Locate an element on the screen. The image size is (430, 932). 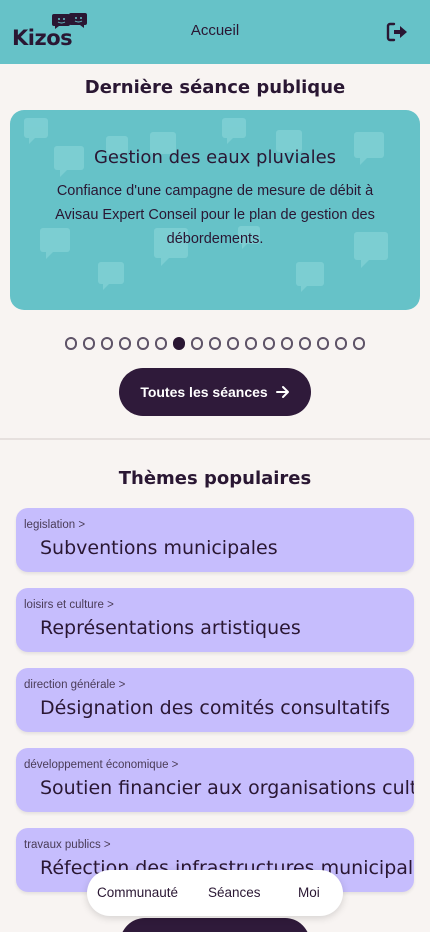
theme-name: Désignation des comités consultatifs is located at coordinates (215, 708).